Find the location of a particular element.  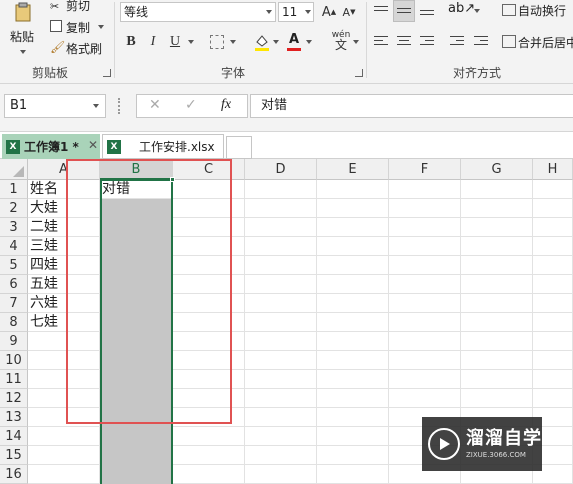

decrease-indent-icon is located at coordinates (457, 42).